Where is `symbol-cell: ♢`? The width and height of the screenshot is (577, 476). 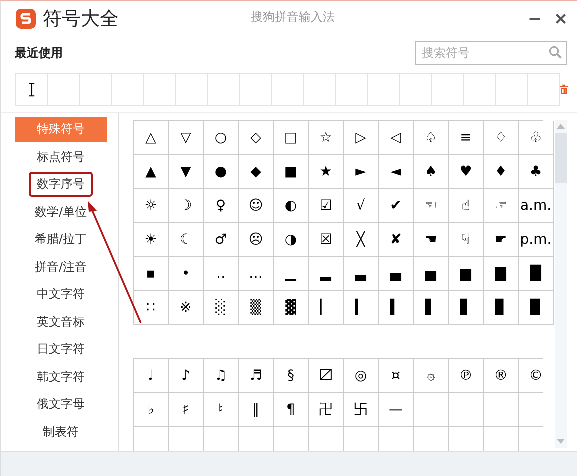 symbol-cell: ♢ is located at coordinates (501, 138).